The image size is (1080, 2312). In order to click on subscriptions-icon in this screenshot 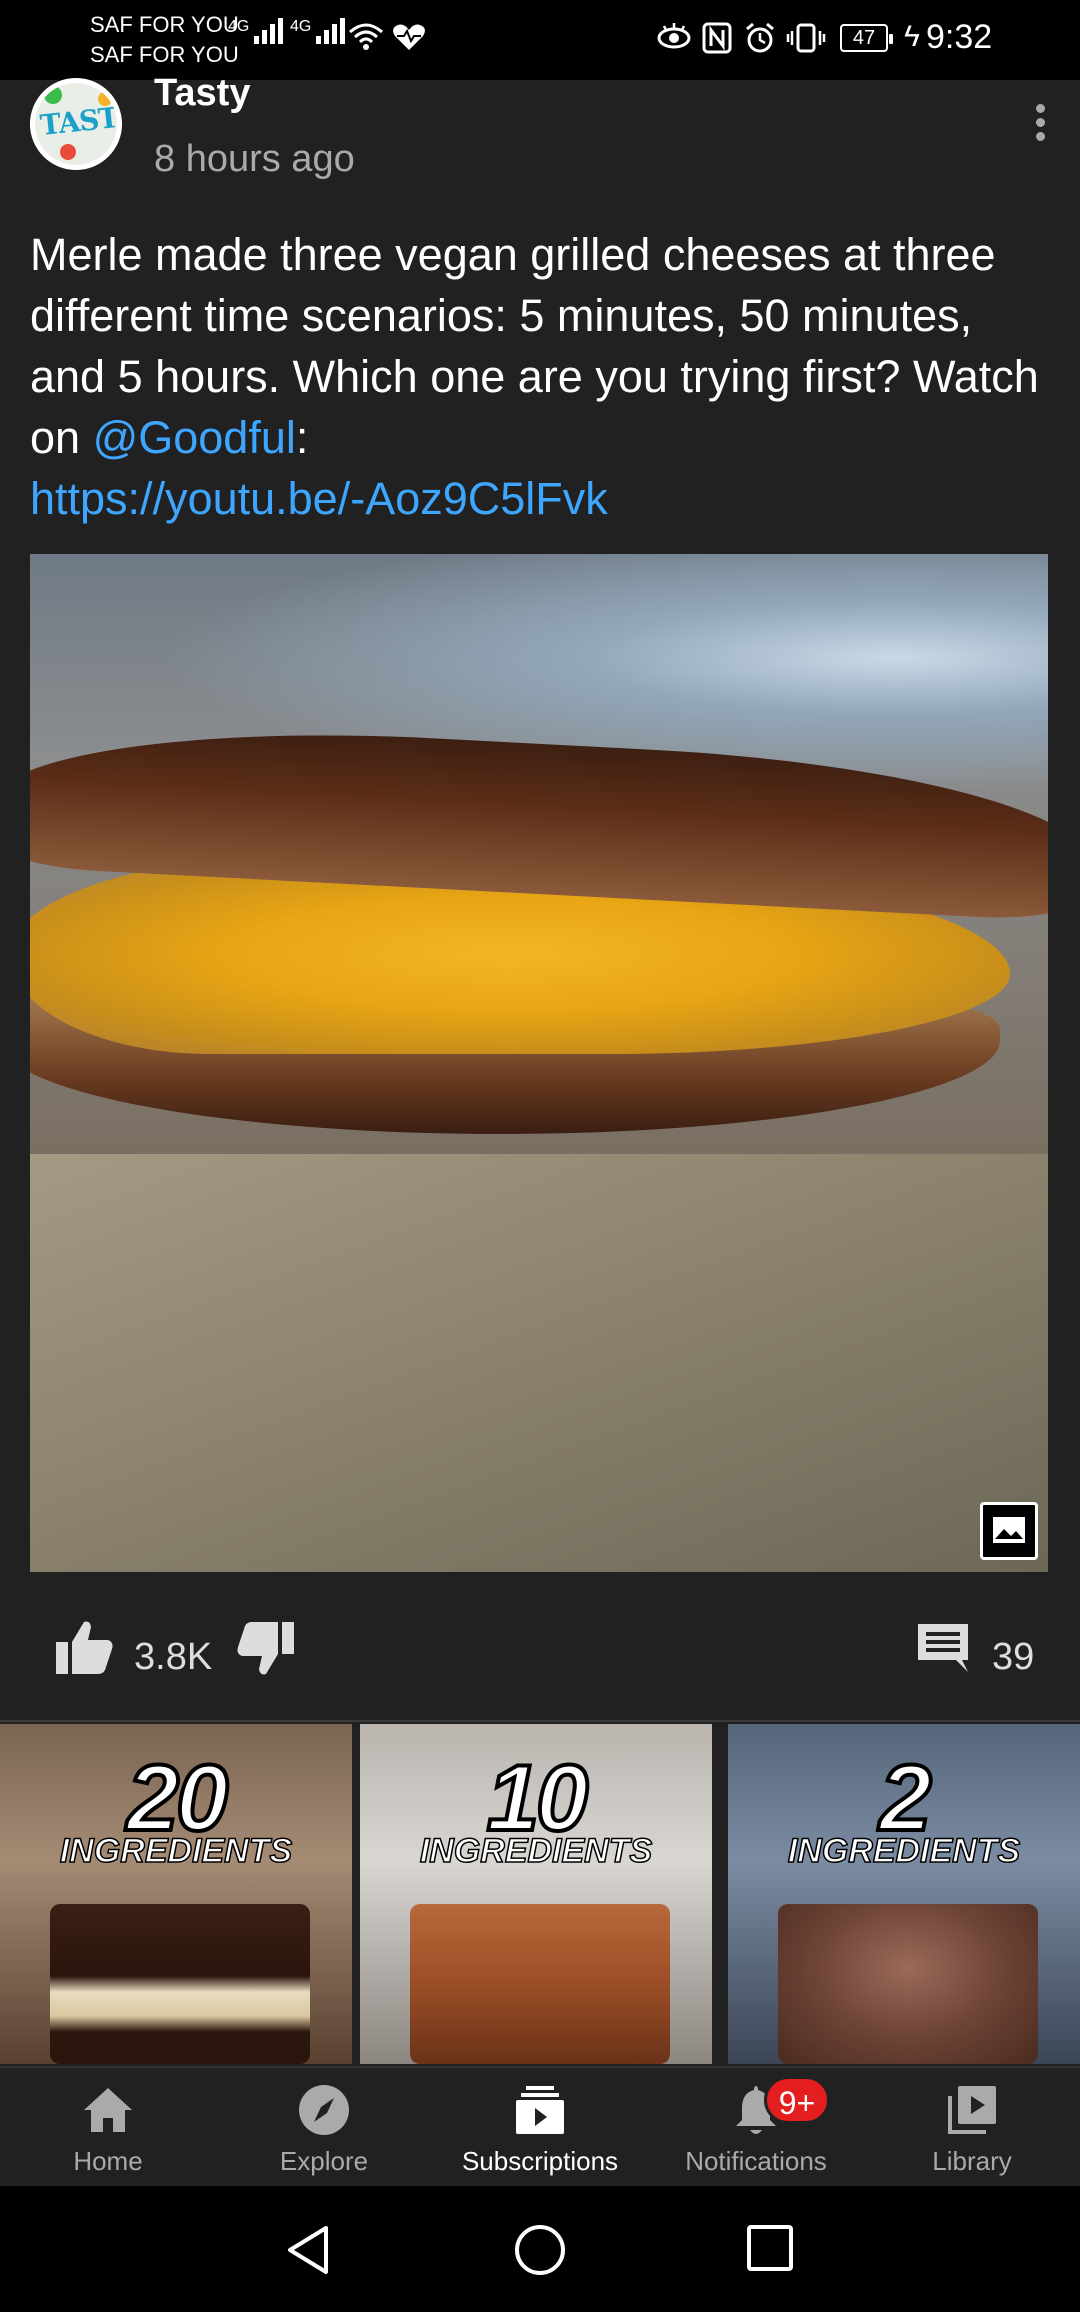, I will do `click(540, 2110)`.